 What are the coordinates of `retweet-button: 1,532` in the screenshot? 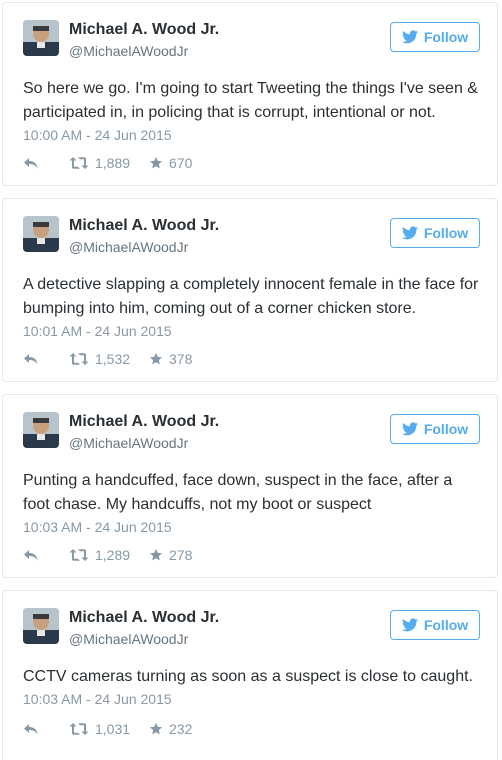 It's located at (109, 359).